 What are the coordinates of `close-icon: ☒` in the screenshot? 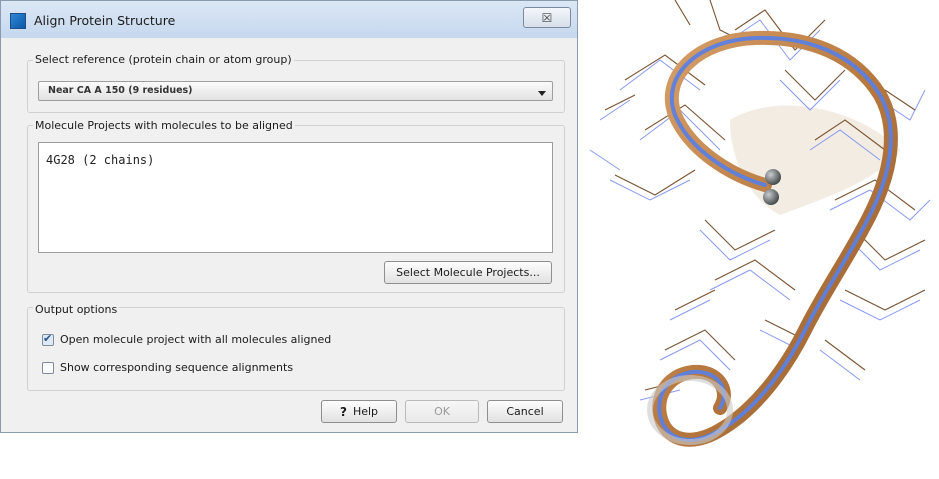 It's located at (547, 17).